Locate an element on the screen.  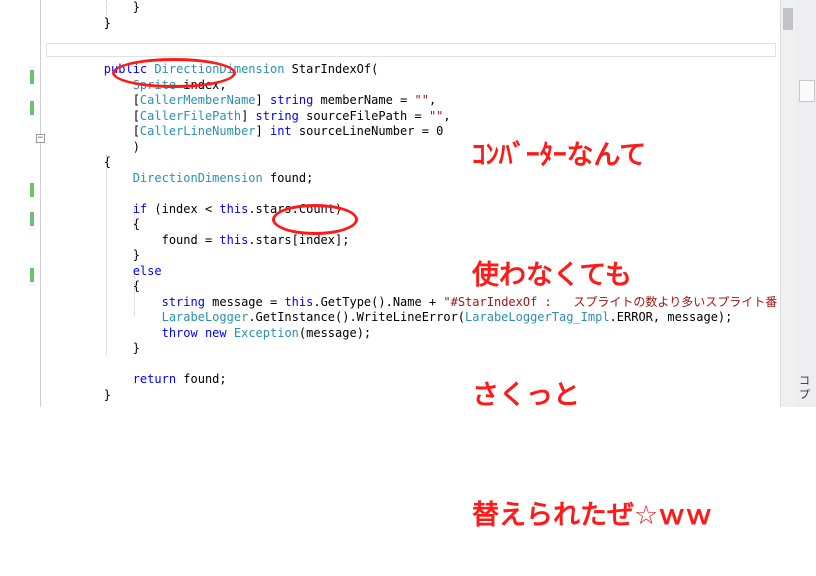
annotation-line: 替えられたぜ☆ｗｗ is located at coordinates (592, 515).